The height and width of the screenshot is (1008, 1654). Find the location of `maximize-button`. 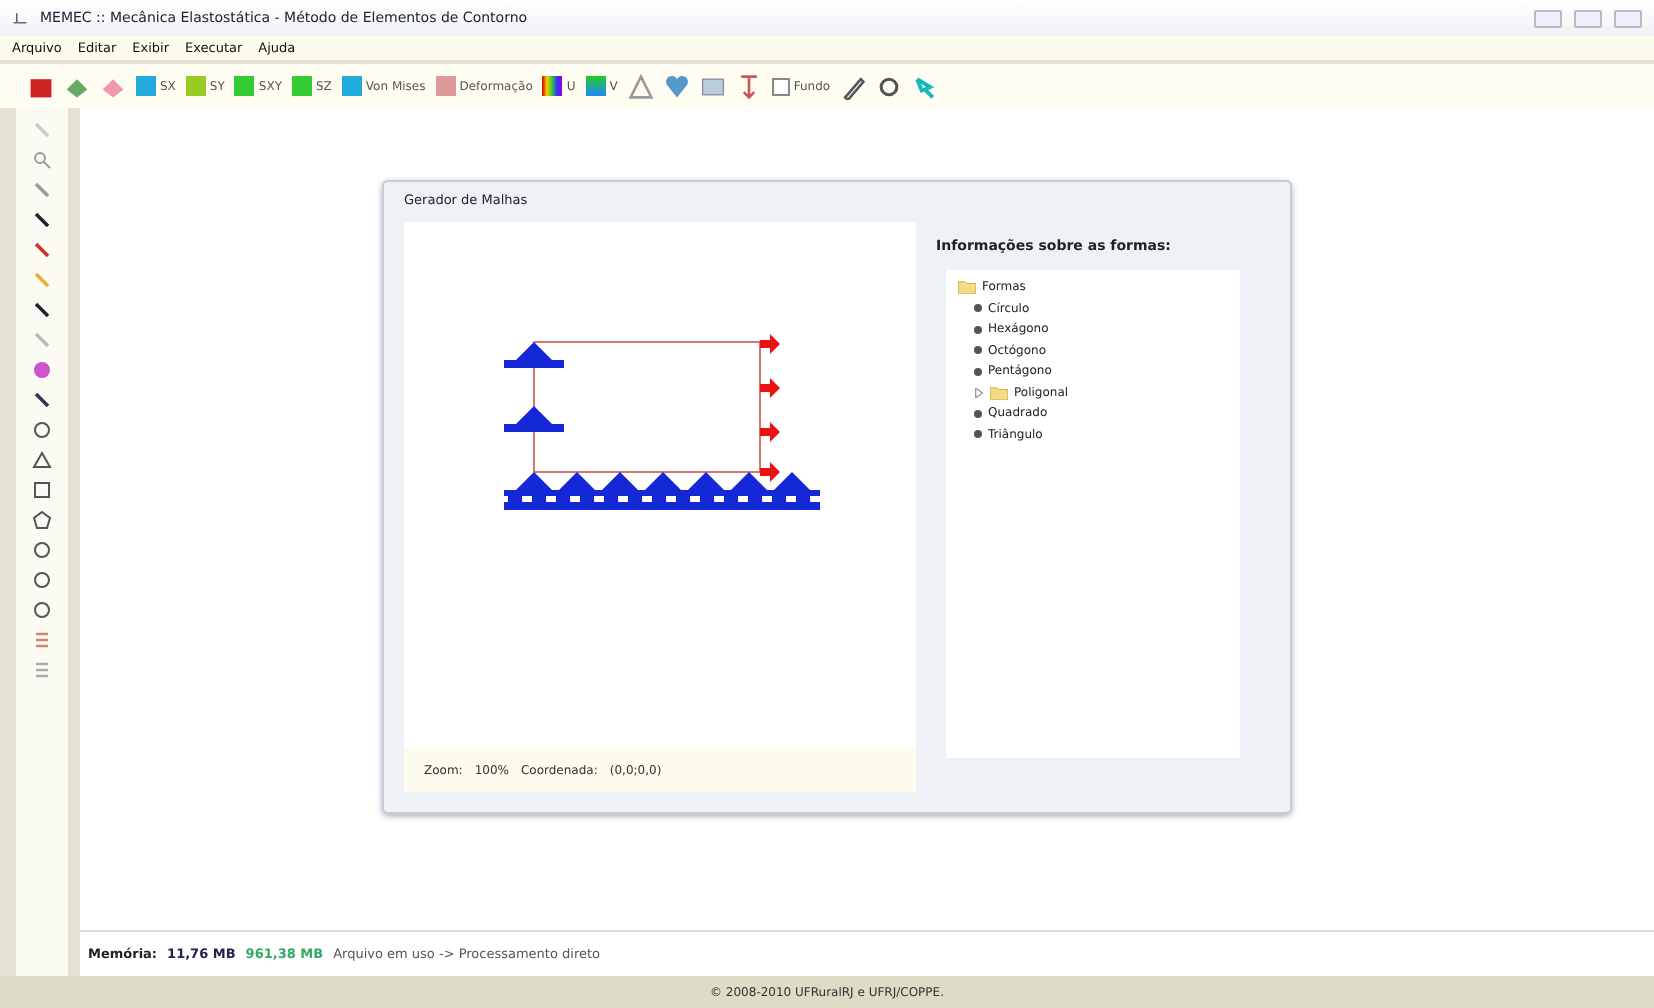

maximize-button is located at coordinates (1588, 18).